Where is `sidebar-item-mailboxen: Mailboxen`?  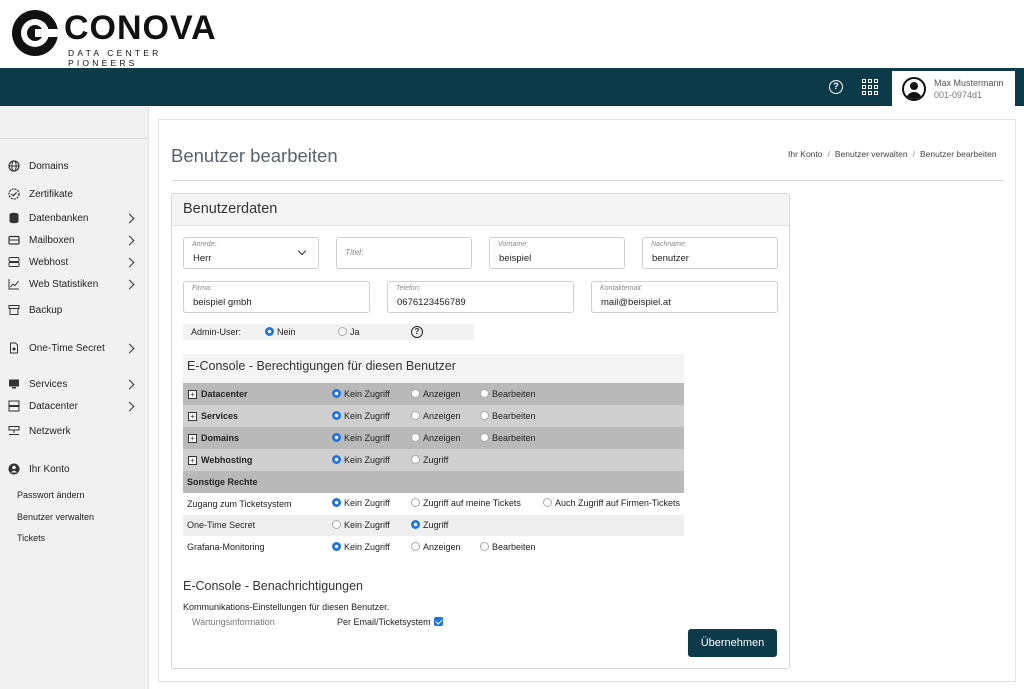
sidebar-item-mailboxen: Mailboxen is located at coordinates (74, 240).